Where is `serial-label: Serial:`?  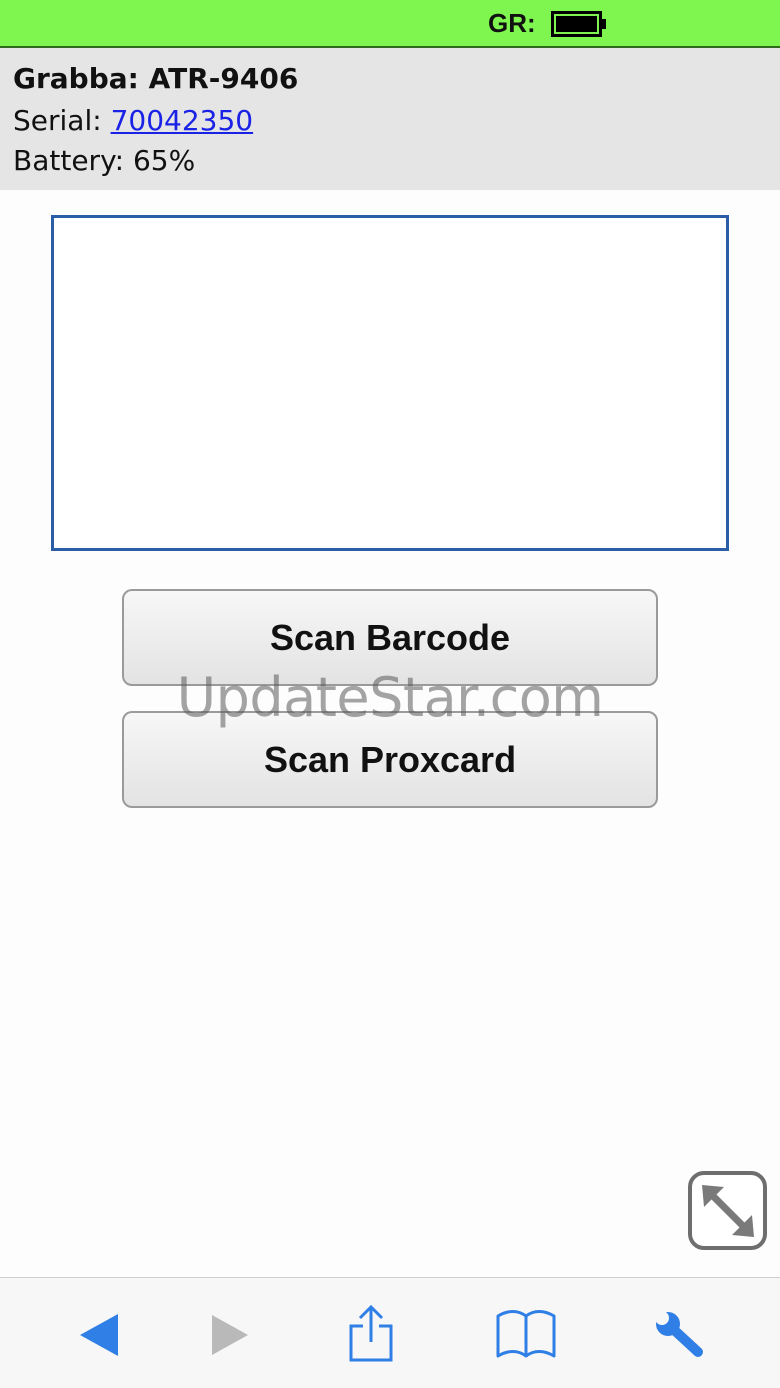 serial-label: Serial: is located at coordinates (57, 120).